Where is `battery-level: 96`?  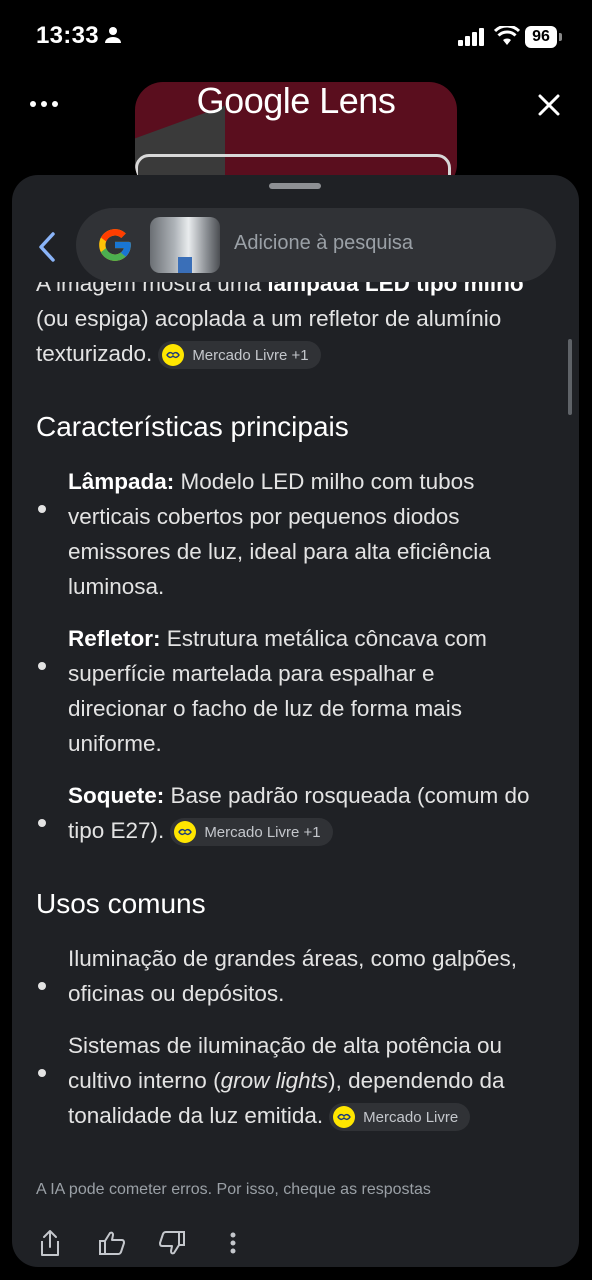 battery-level: 96 is located at coordinates (541, 37).